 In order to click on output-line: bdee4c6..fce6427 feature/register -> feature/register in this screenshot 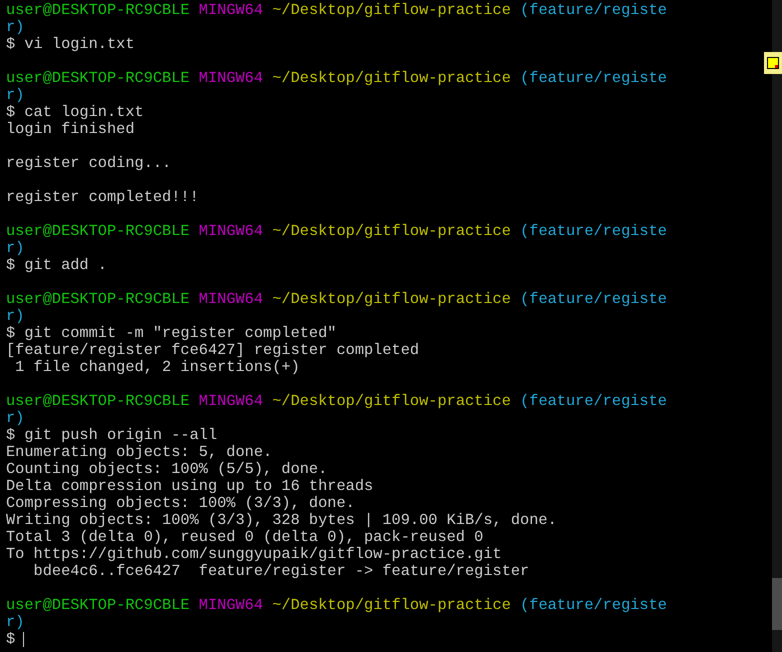, I will do `click(281, 571)`.